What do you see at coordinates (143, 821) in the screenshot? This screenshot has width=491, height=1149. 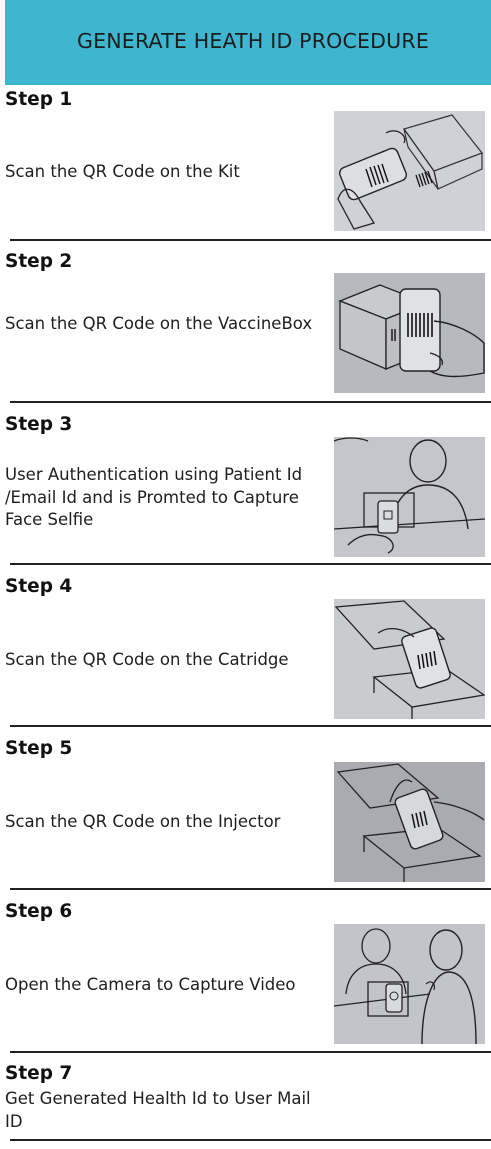 I see `step-5-description: Scan the QR Code on the Injector` at bounding box center [143, 821].